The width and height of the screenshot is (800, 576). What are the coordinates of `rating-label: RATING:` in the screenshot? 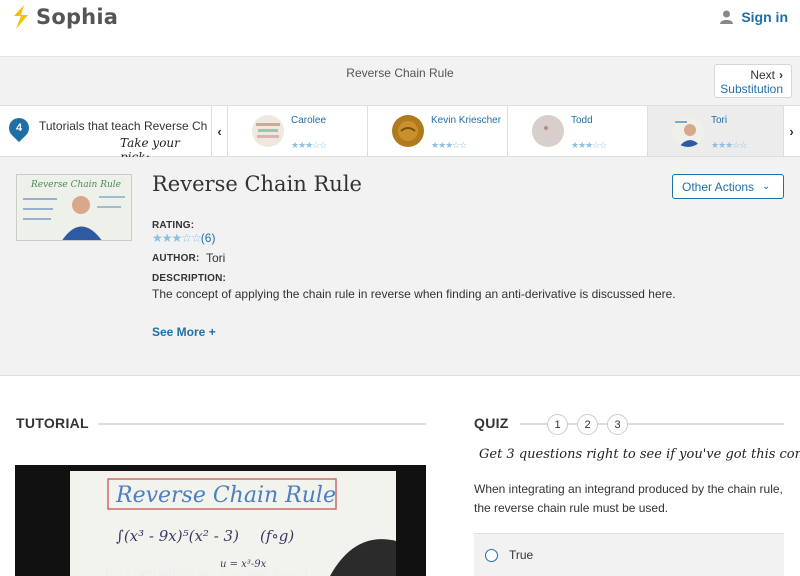 It's located at (173, 225).